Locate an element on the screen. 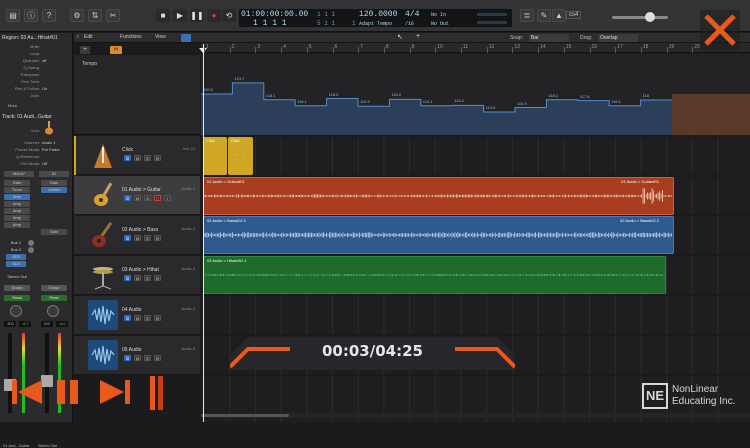 The width and height of the screenshot is (750, 448). snap-select: Bar is located at coordinates (549, 38).